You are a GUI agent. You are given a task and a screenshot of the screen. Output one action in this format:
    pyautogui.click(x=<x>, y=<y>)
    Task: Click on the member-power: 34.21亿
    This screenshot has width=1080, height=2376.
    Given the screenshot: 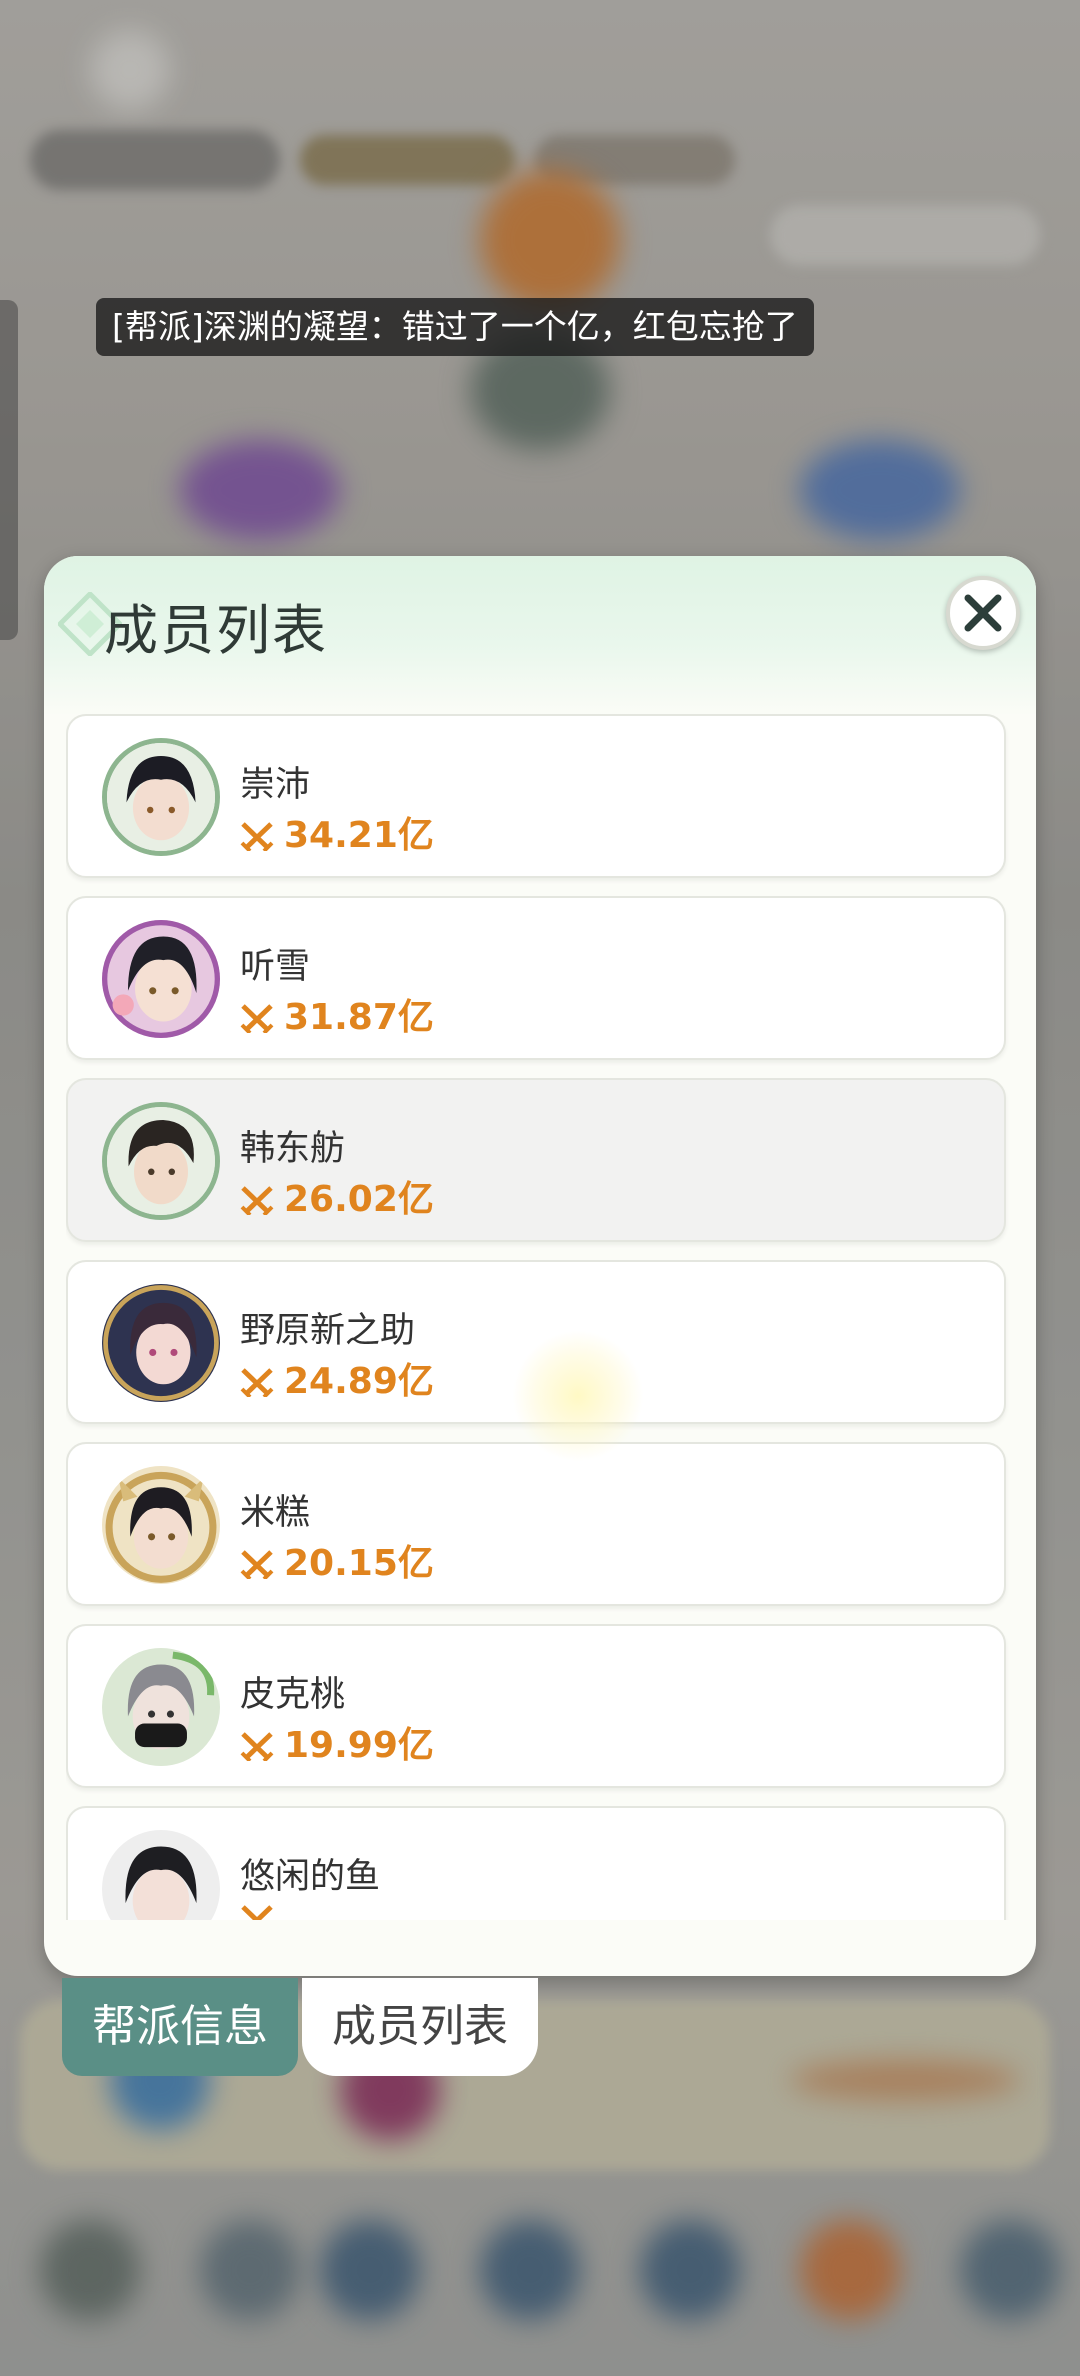 What is the action you would take?
    pyautogui.click(x=337, y=832)
    